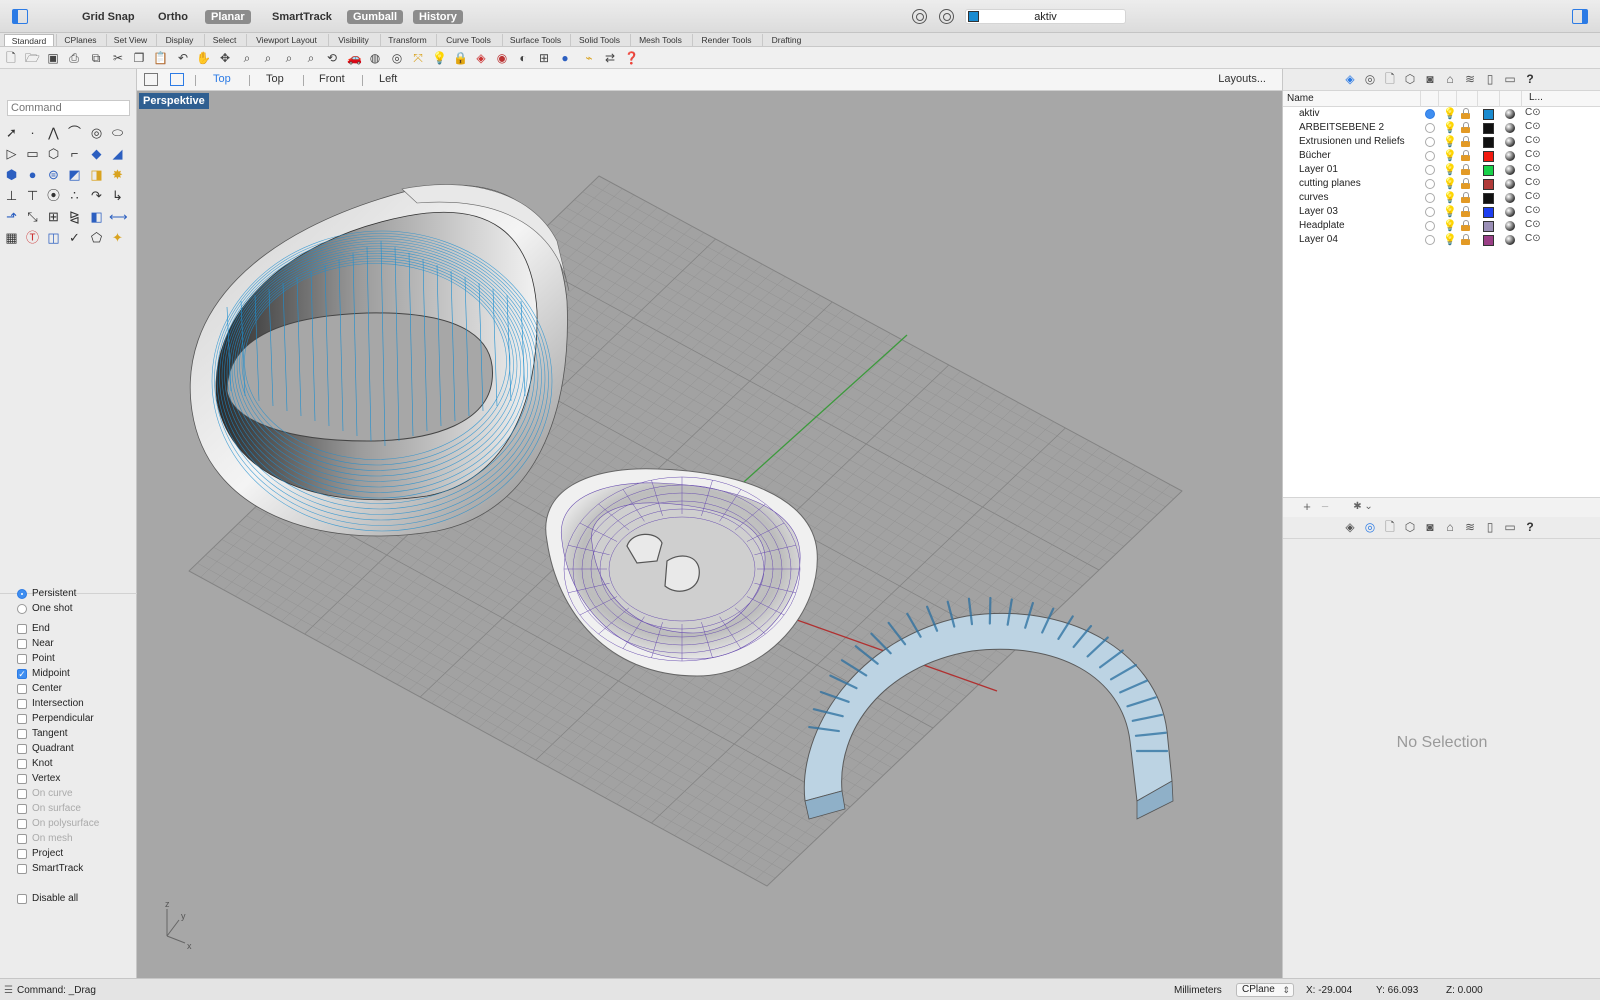  What do you see at coordinates (660, 40) in the screenshot?
I see `tab-mesh-tools: Mesh Tools` at bounding box center [660, 40].